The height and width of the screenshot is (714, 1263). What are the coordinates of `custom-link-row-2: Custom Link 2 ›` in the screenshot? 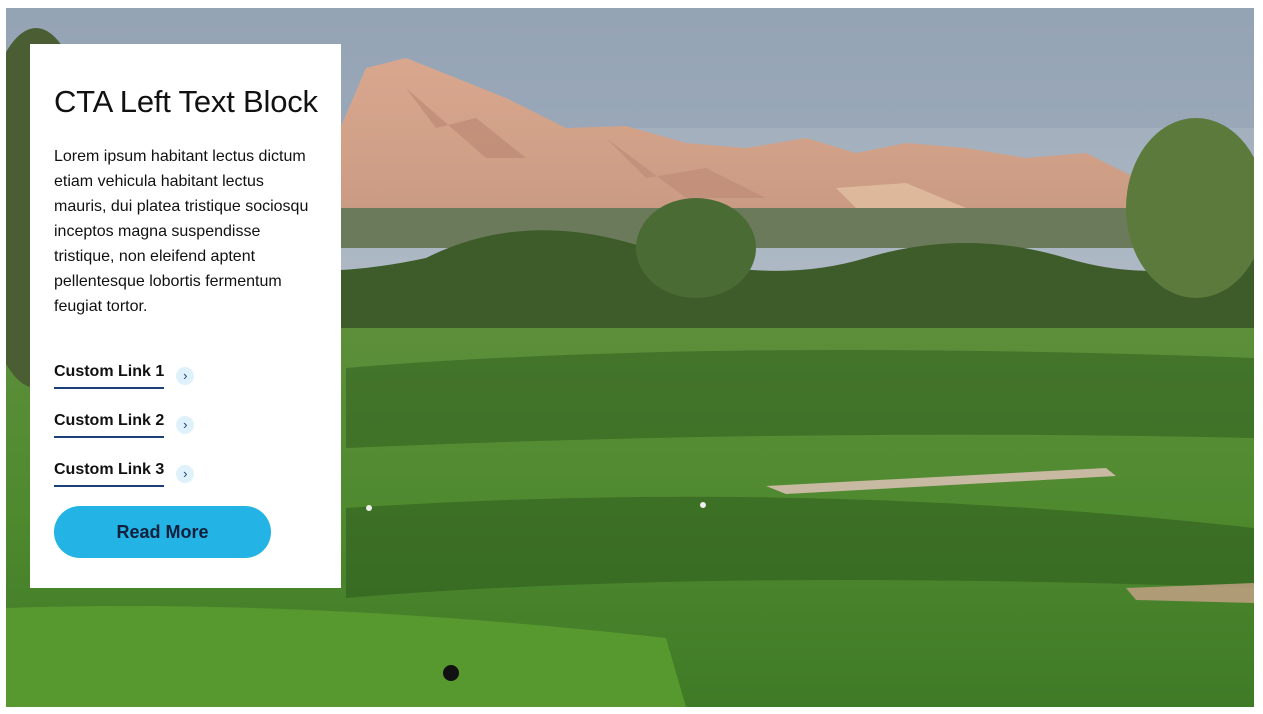 It's located at (185, 424).